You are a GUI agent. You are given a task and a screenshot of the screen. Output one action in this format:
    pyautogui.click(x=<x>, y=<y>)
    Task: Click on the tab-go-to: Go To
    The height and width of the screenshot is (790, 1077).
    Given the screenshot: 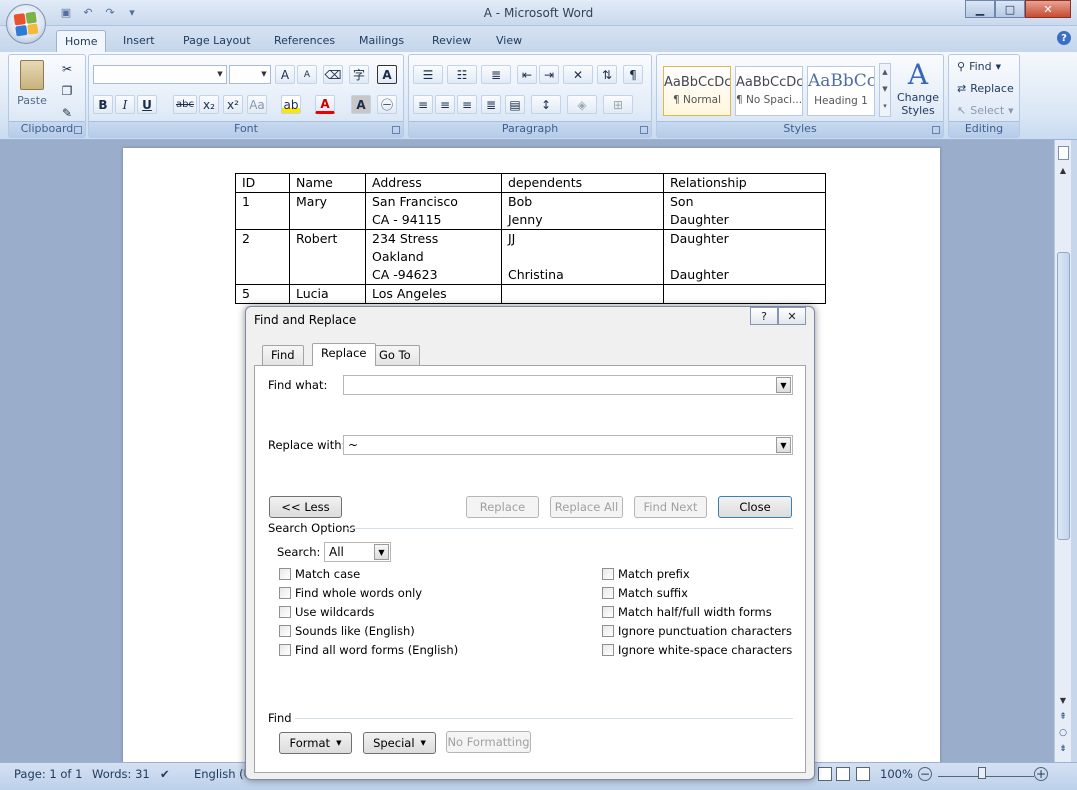 What is the action you would take?
    pyautogui.click(x=395, y=355)
    